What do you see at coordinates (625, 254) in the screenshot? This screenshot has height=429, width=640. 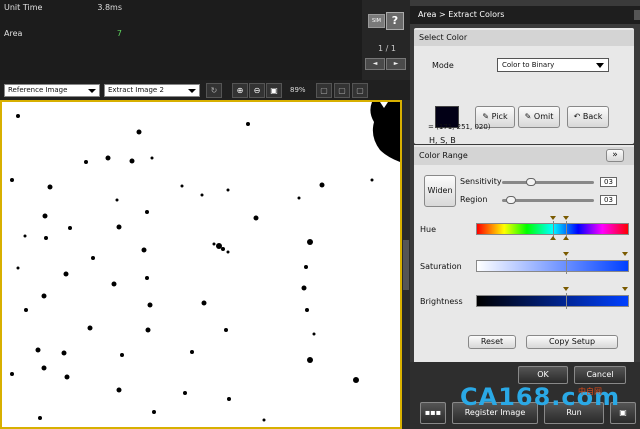 I see `saturation-marker-high` at bounding box center [625, 254].